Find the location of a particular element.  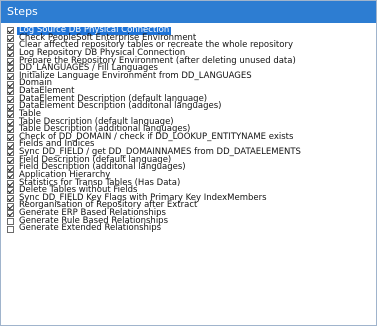

step-row: Generate Extended Relationships is located at coordinates (191, 228).